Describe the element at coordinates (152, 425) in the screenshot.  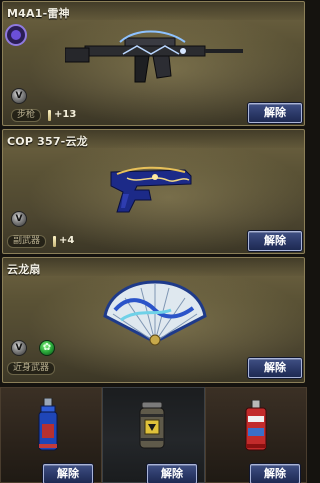
I see `yellow-grenade-icon` at that location.